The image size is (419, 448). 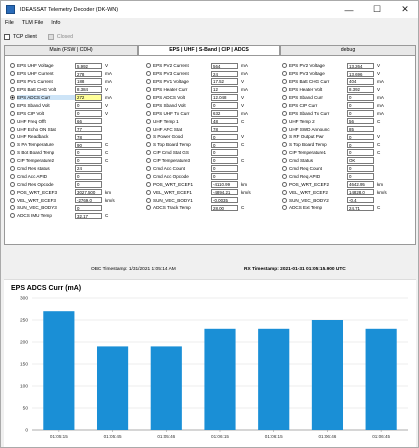 I want to click on telemetry-row: CIP Temperature2 0 C, so click(x=77, y=161).